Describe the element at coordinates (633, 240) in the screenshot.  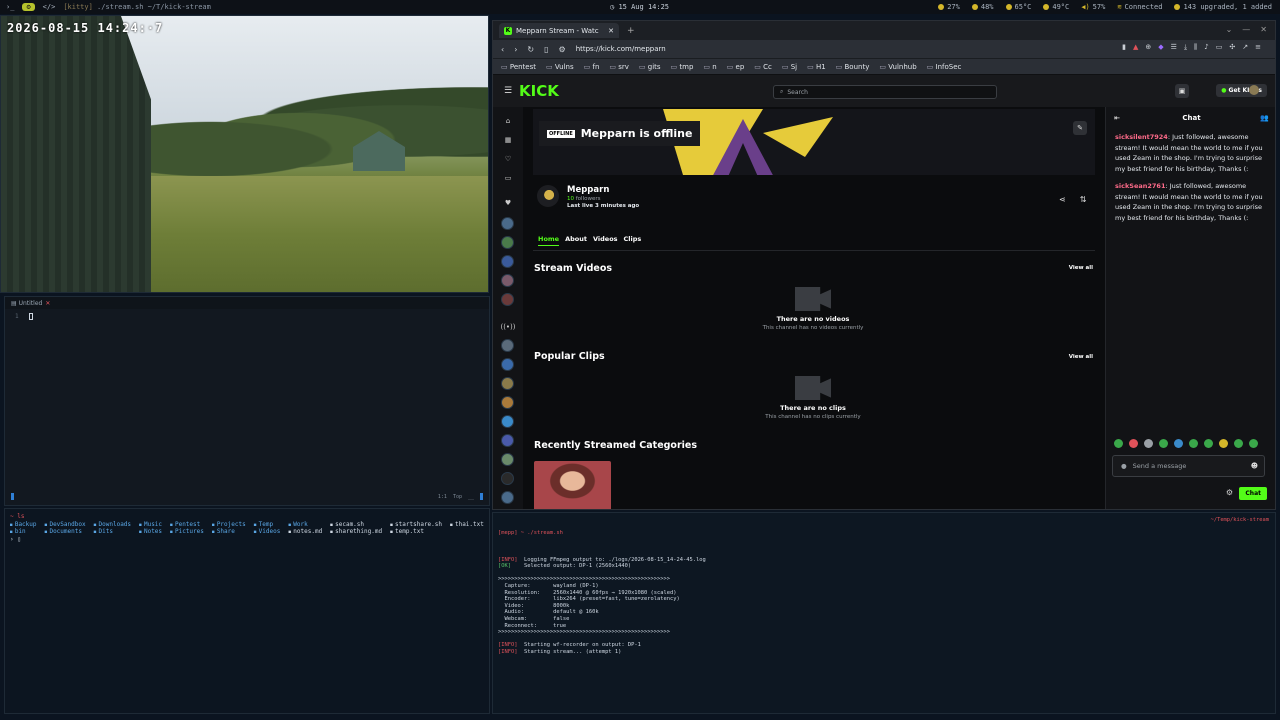
I see `channel-tab-clips: Clips` at that location.